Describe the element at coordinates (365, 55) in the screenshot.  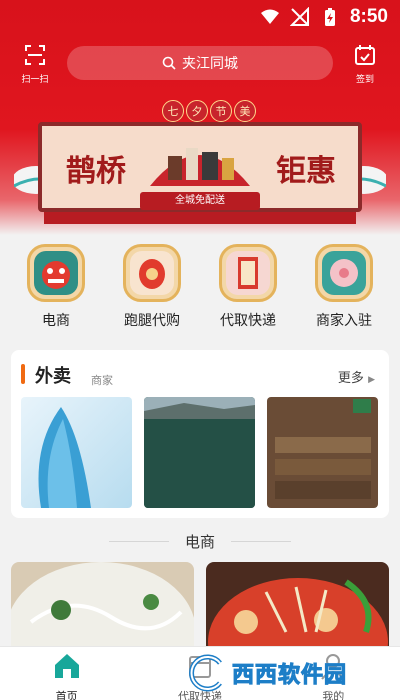
I see `calendar-icon` at that location.